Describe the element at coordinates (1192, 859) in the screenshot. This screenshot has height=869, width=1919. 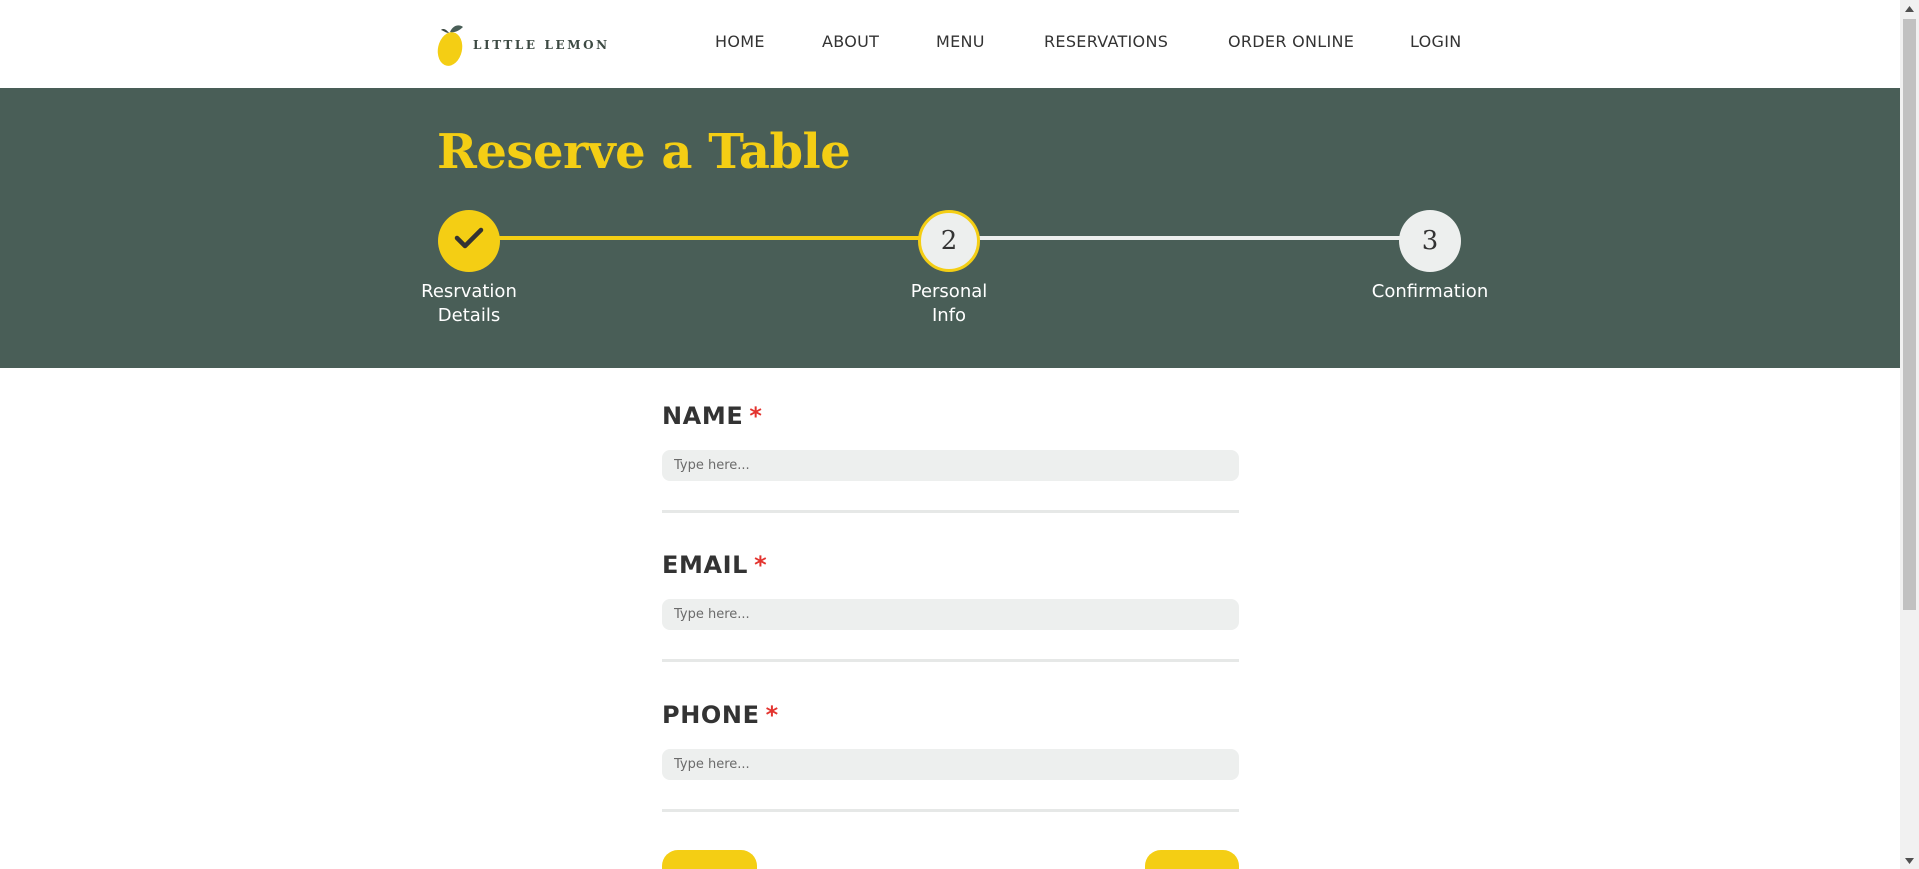
I see `next-button: Next` at that location.